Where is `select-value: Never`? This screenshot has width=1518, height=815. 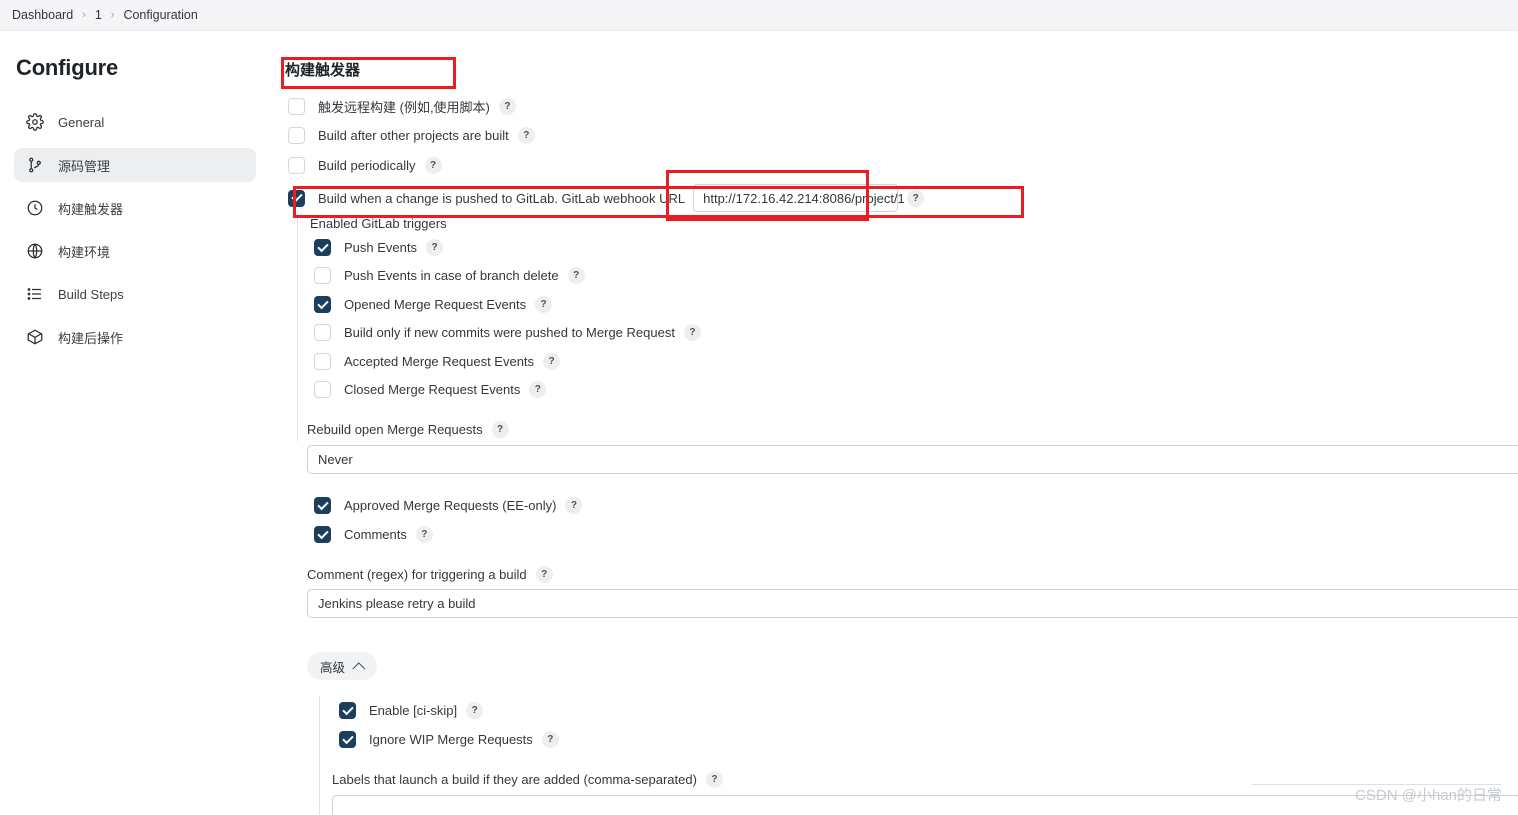 select-value: Never is located at coordinates (335, 459).